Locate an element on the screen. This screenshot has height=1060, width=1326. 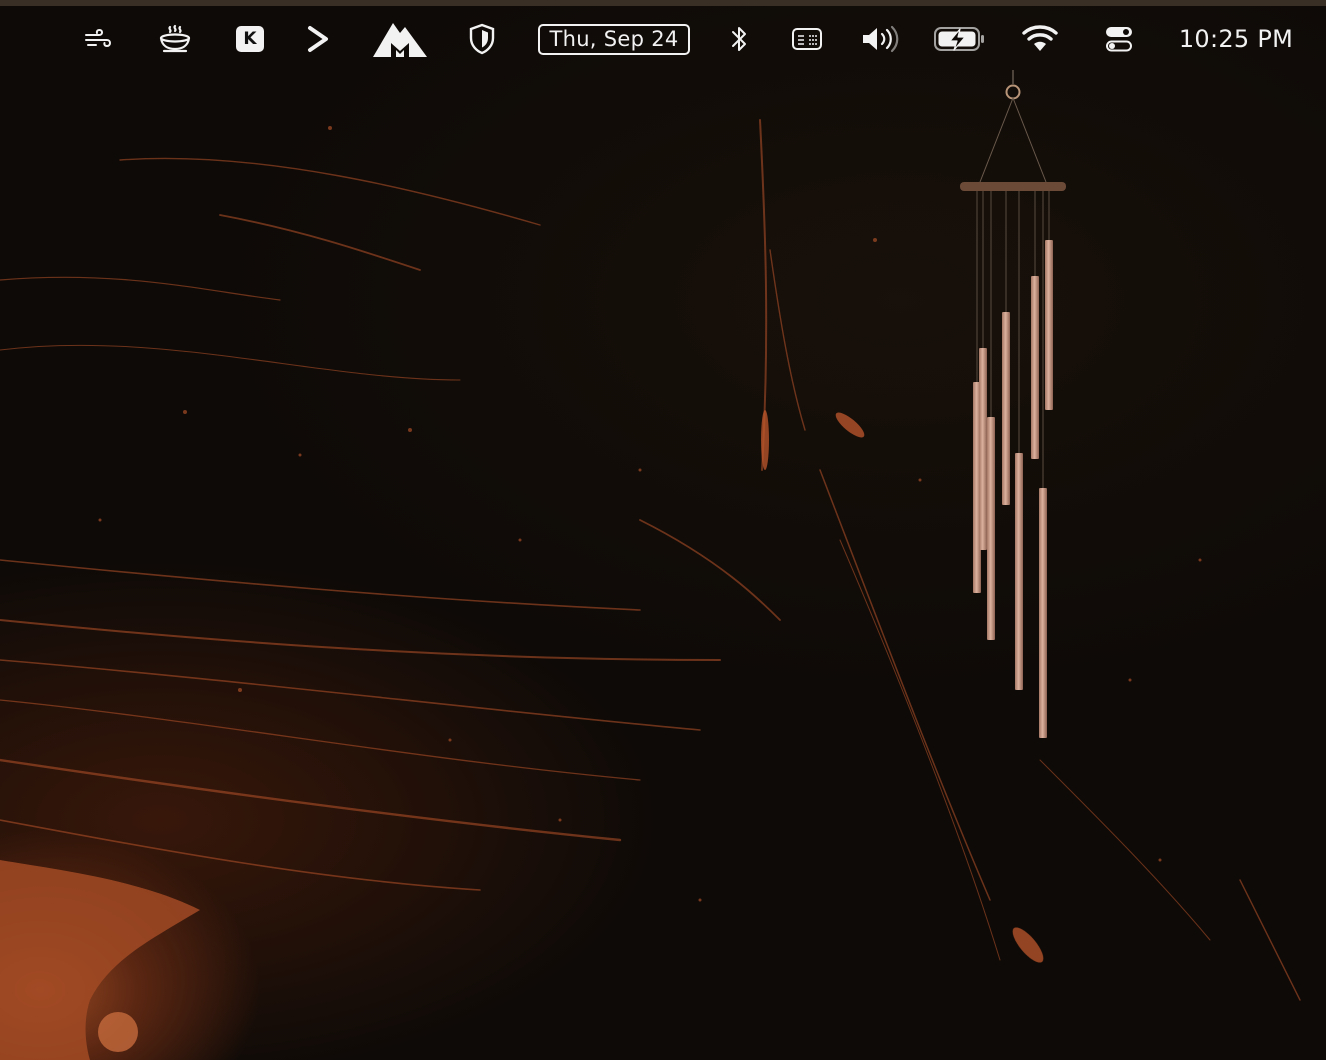
clock-time: 10:25 PM is located at coordinates (1236, 39).